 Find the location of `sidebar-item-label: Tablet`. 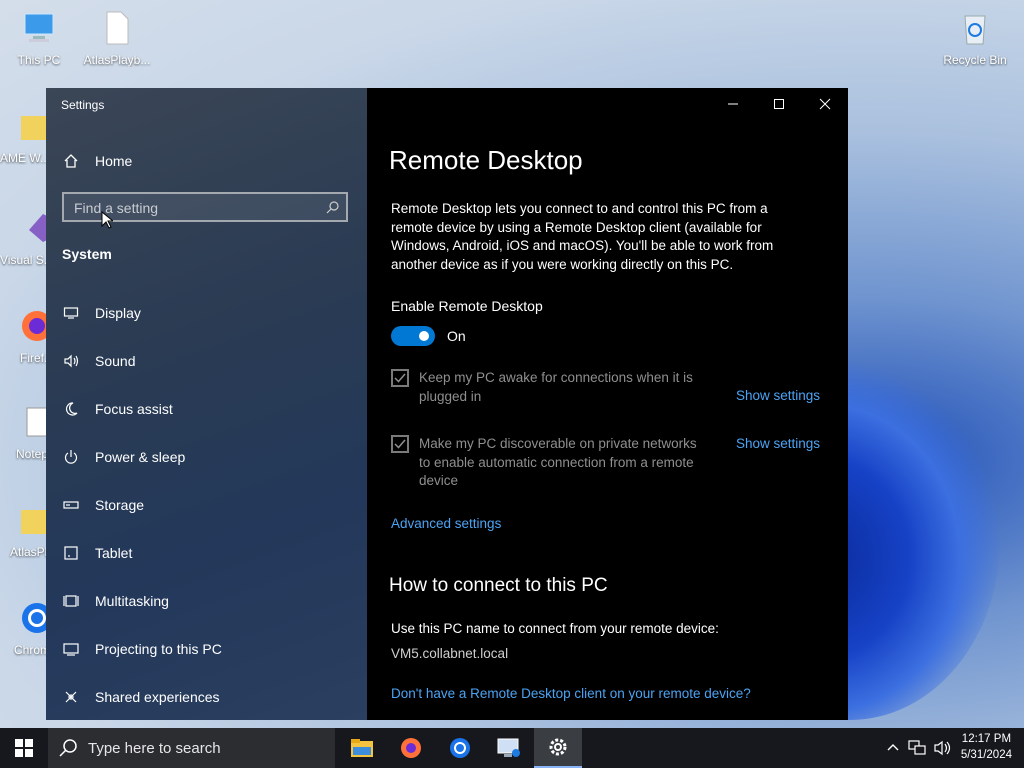

sidebar-item-label: Tablet is located at coordinates (114, 553).